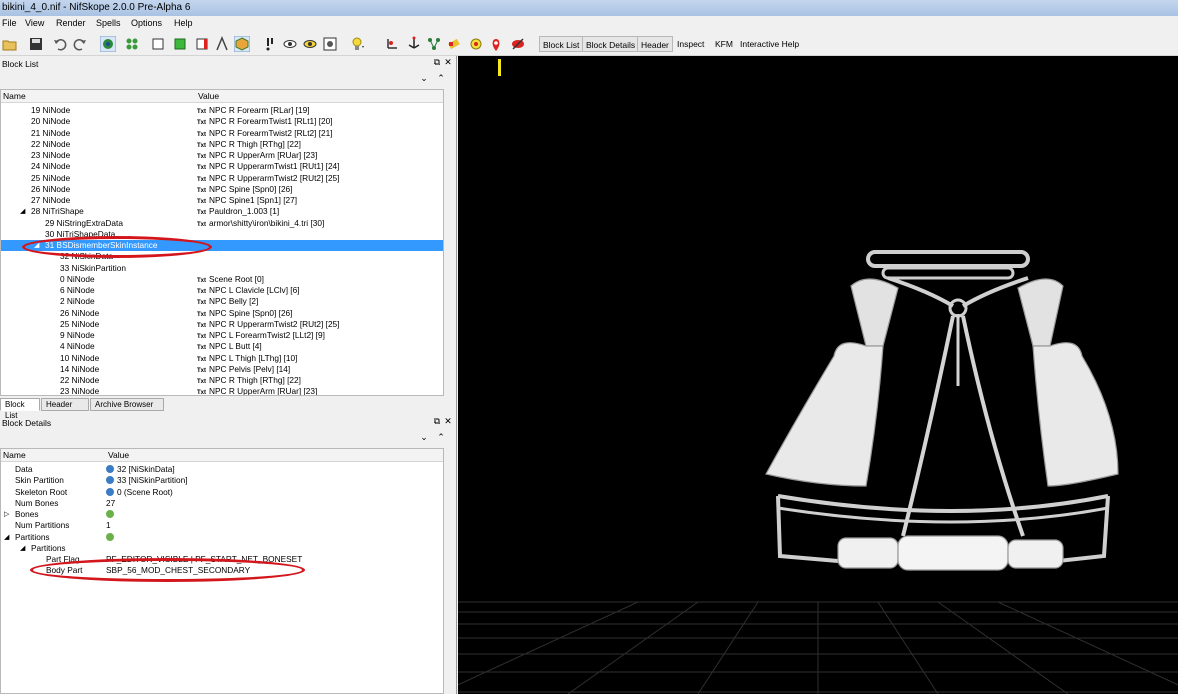 This screenshot has height=694, width=1178. Describe the element at coordinates (476, 44) in the screenshot. I see `constraint-icon` at that location.